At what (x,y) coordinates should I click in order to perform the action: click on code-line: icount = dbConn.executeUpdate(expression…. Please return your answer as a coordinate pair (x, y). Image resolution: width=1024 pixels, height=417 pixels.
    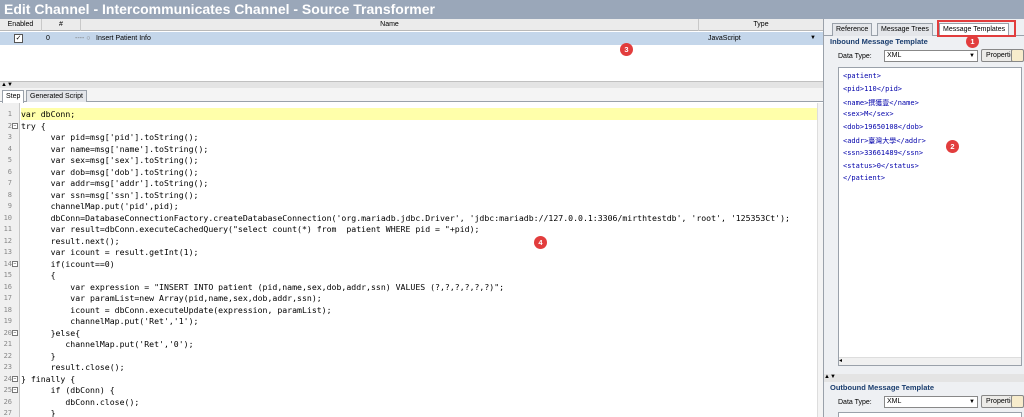
    Looking at the image, I should click on (176, 310).